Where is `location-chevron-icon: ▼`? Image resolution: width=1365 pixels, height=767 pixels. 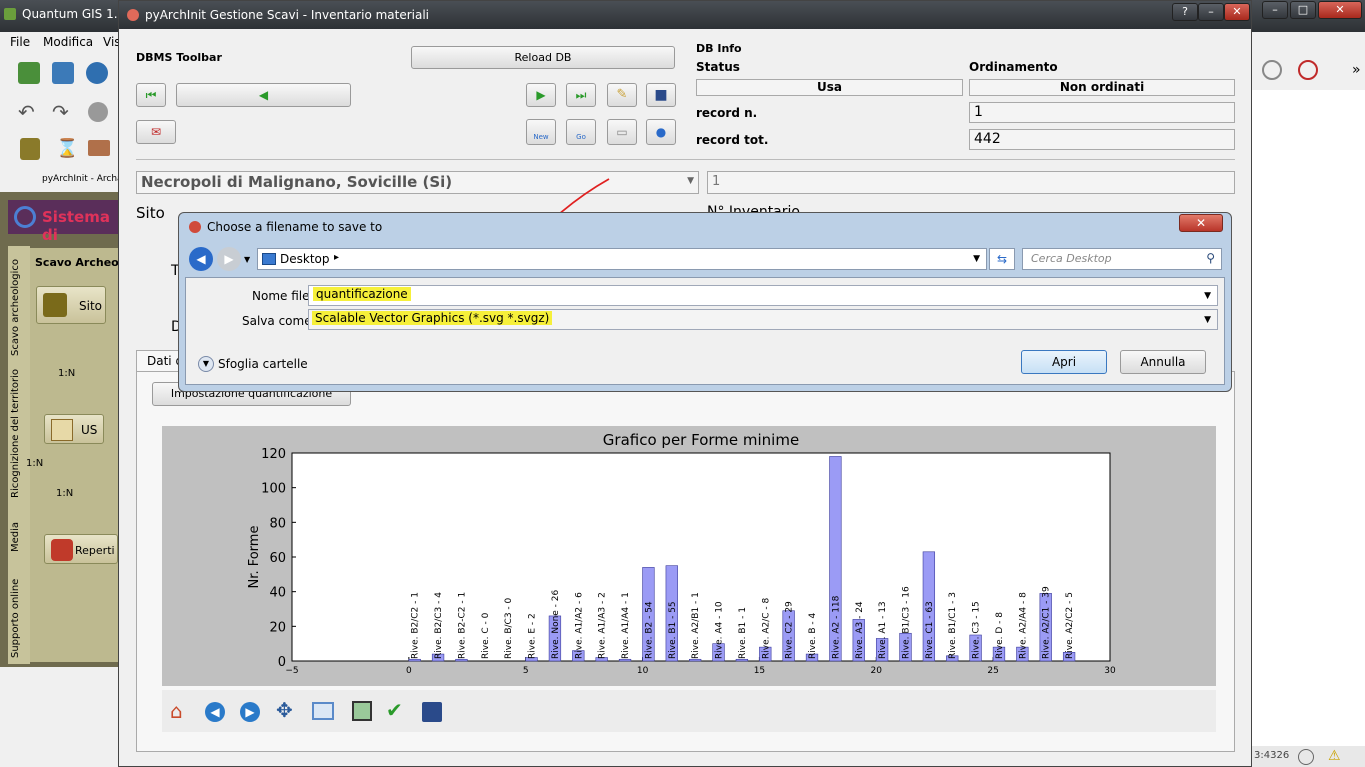
location-chevron-icon: ▼ is located at coordinates (976, 259).